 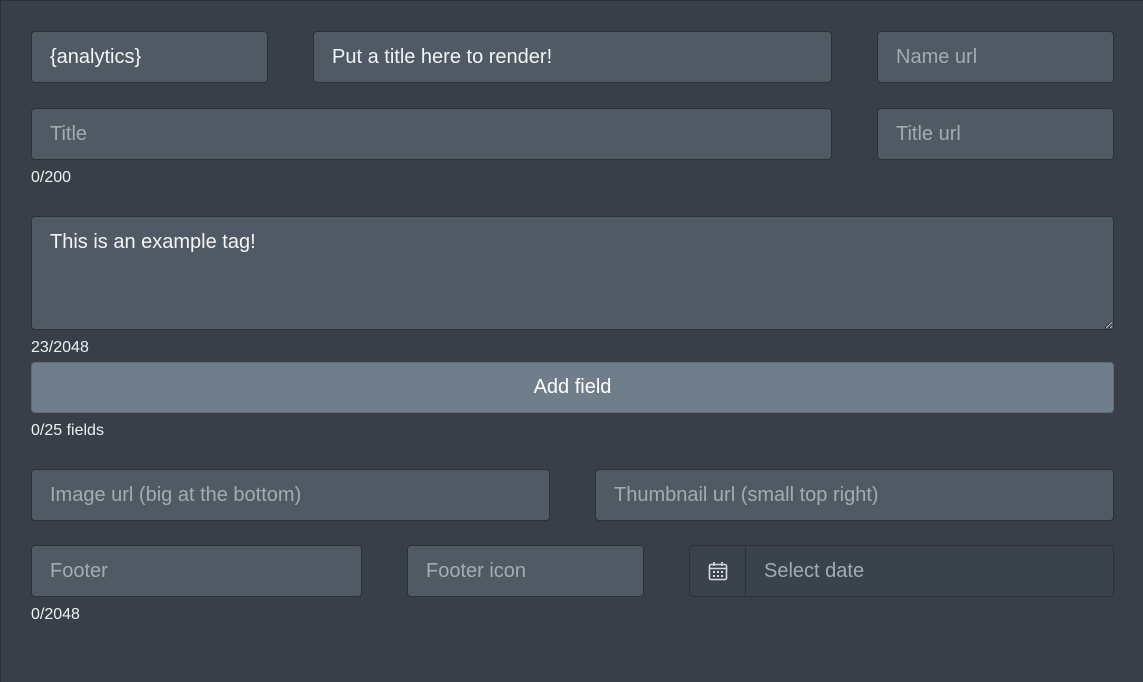 I want to click on date-picker, so click(x=901, y=571).